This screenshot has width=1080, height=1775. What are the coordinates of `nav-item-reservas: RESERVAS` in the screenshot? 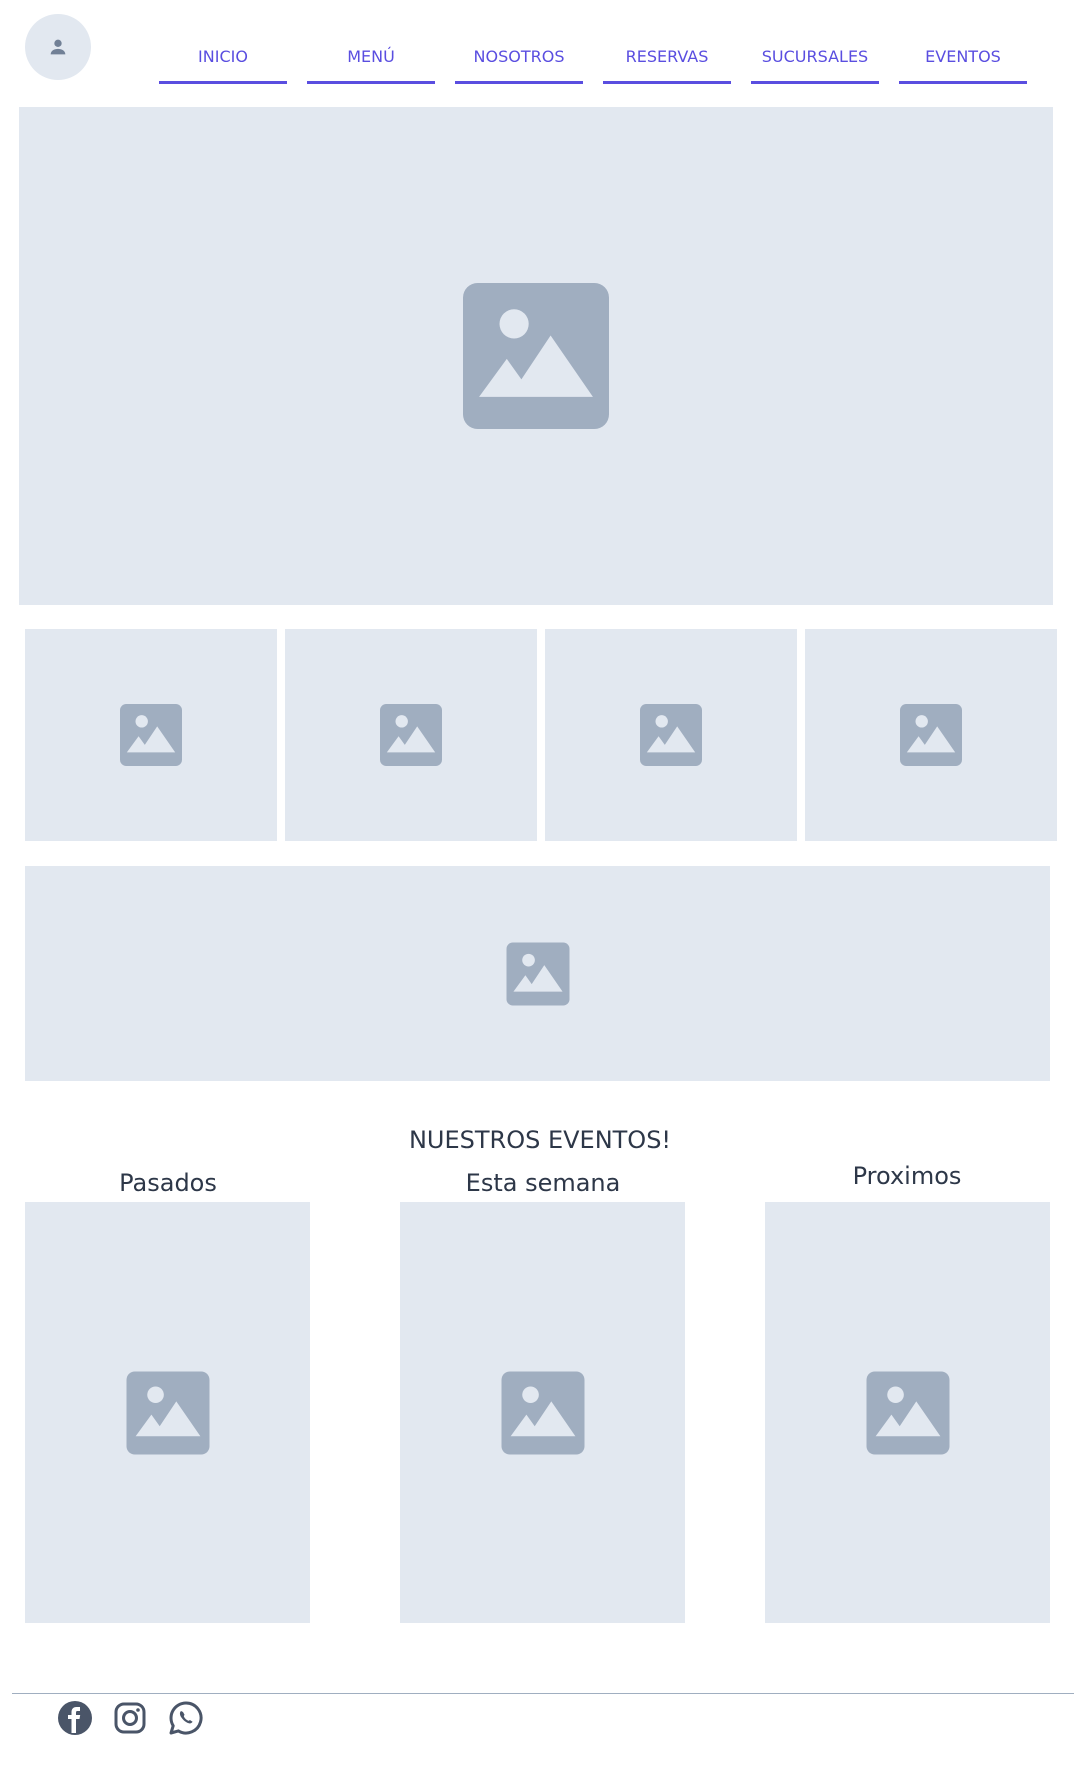 It's located at (667, 62).